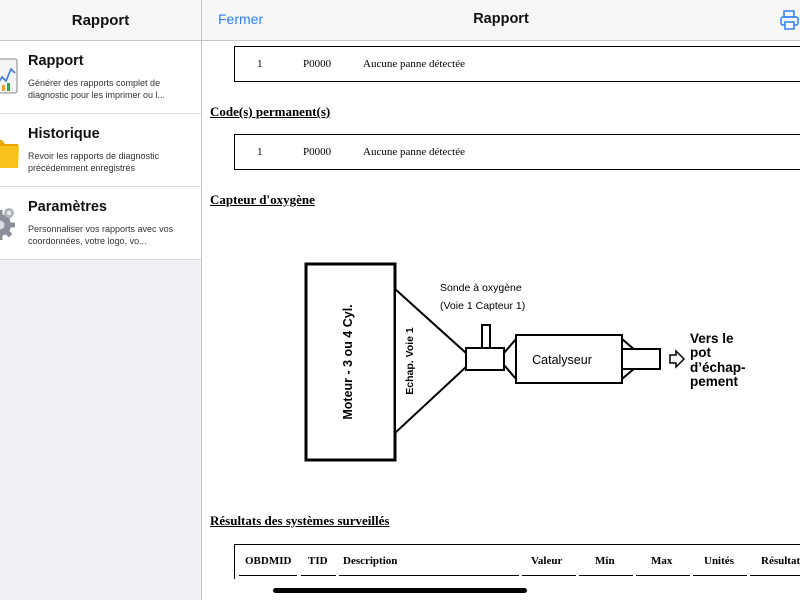 The width and height of the screenshot is (800, 600). What do you see at coordinates (486, 336) in the screenshot?
I see `oxygen-sensor` at bounding box center [486, 336].